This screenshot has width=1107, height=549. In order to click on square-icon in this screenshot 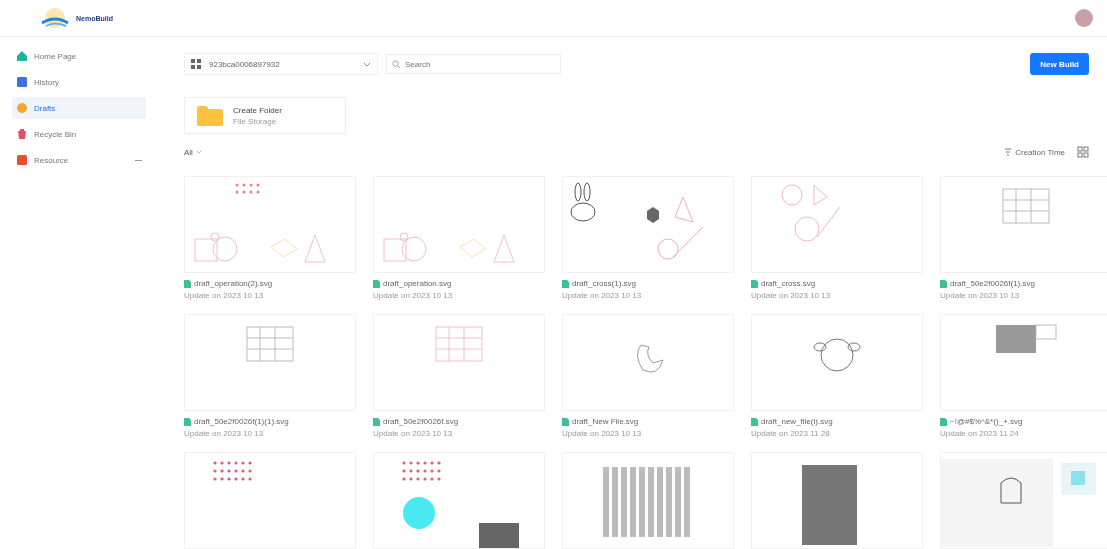, I will do `click(22, 160)`.